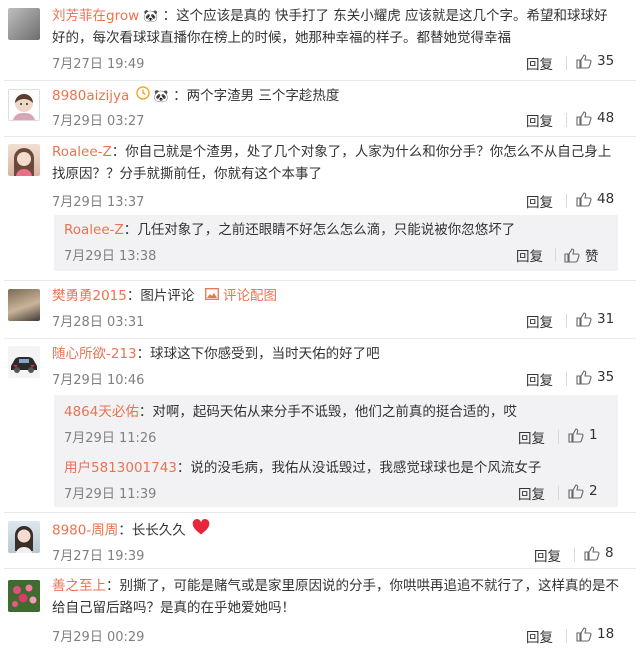  I want to click on vip-clock-badge-icon, so click(142, 96).